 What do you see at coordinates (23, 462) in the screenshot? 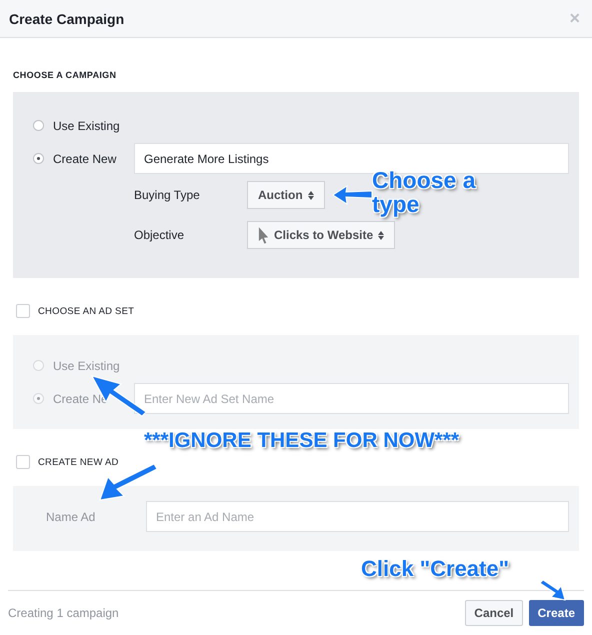
I see `checkbox` at bounding box center [23, 462].